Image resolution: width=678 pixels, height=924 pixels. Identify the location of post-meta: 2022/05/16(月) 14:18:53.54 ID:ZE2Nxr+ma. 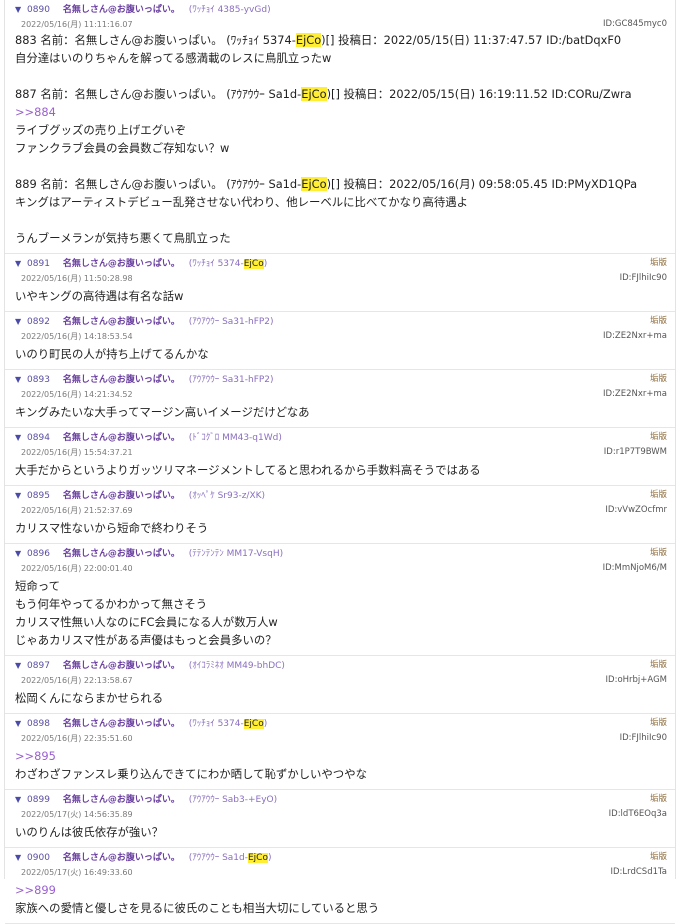
(341, 337).